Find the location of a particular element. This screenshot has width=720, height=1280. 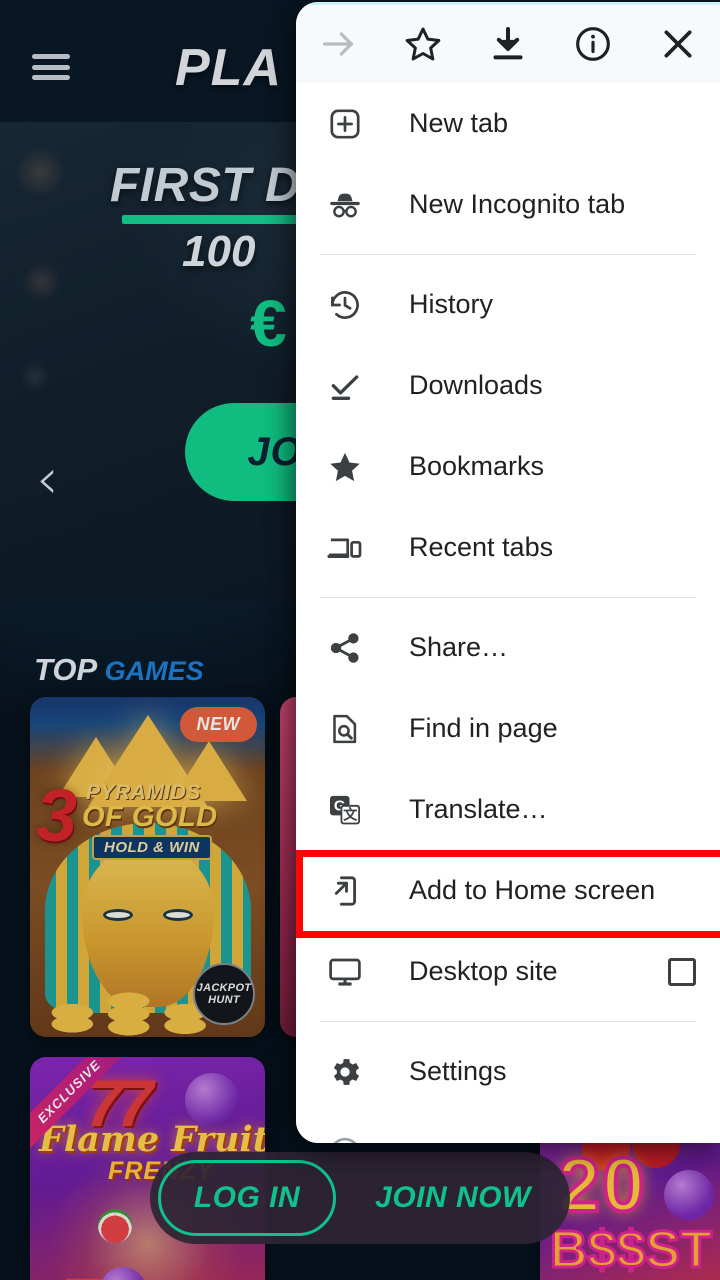

menu-item-label: Find in page is located at coordinates (483, 728).